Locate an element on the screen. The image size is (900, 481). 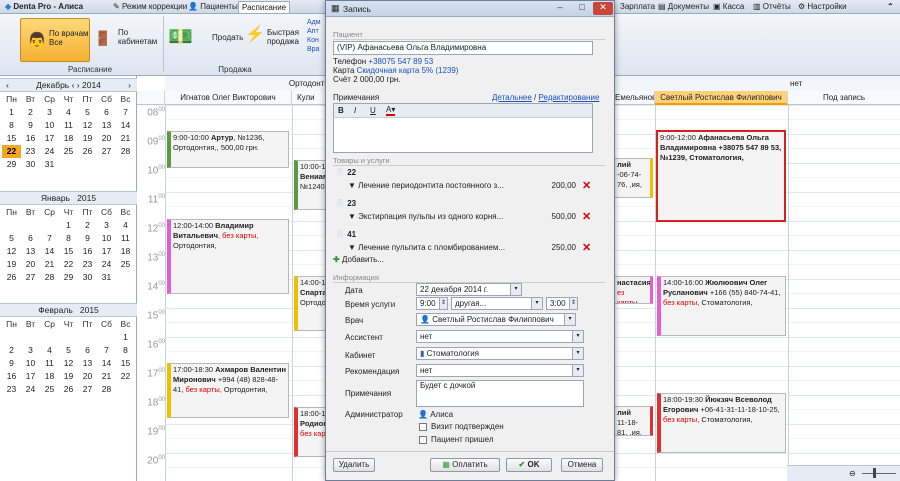
notes-editor: B I U A▾ is located at coordinates (463, 128).